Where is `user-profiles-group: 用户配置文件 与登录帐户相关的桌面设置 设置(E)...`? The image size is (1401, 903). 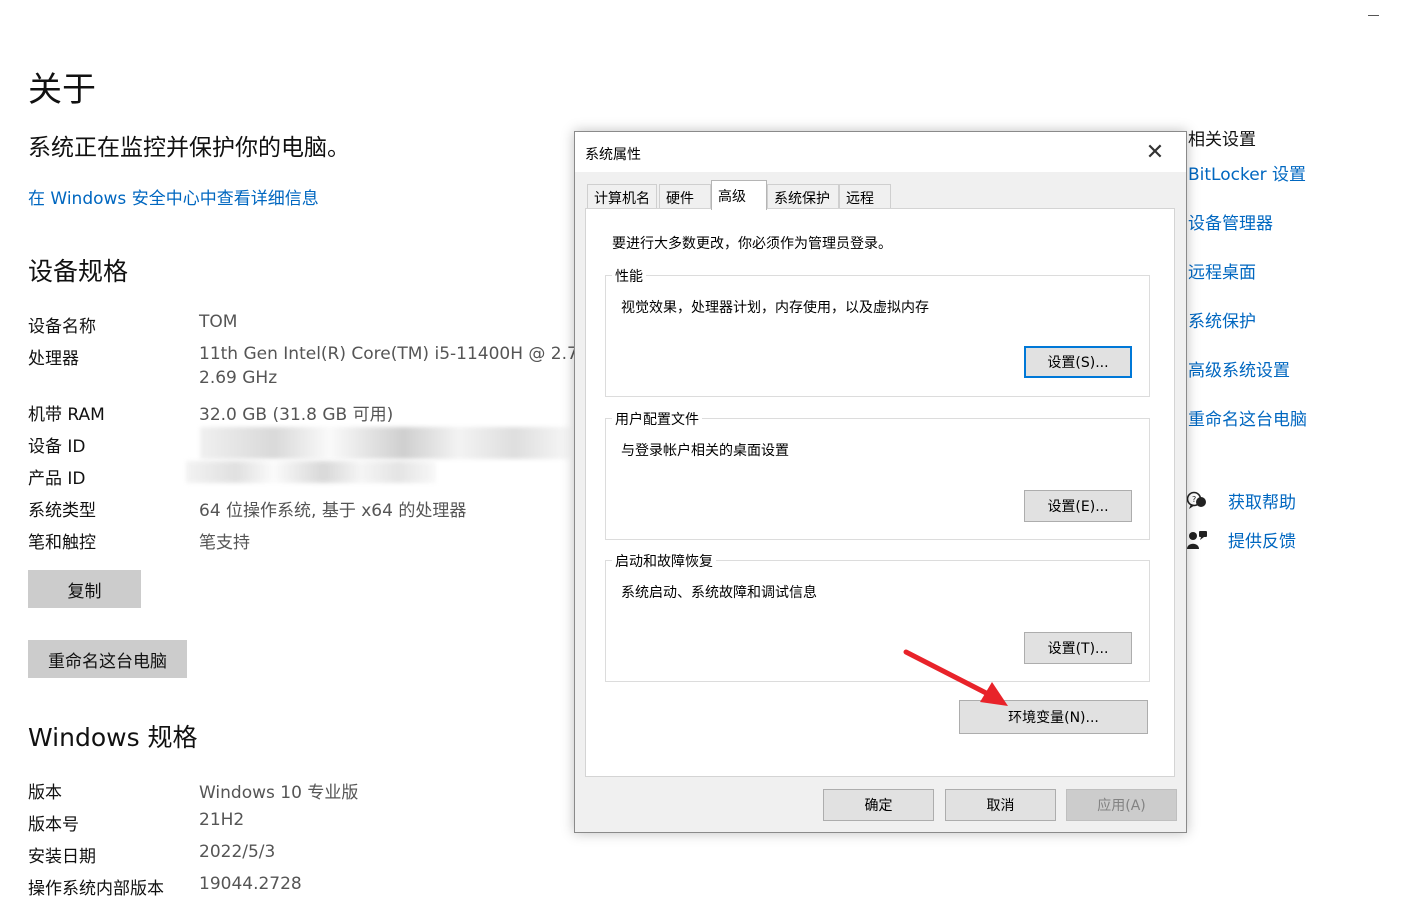 user-profiles-group: 用户配置文件 与登录帐户相关的桌面设置 设置(E)... is located at coordinates (877, 474).